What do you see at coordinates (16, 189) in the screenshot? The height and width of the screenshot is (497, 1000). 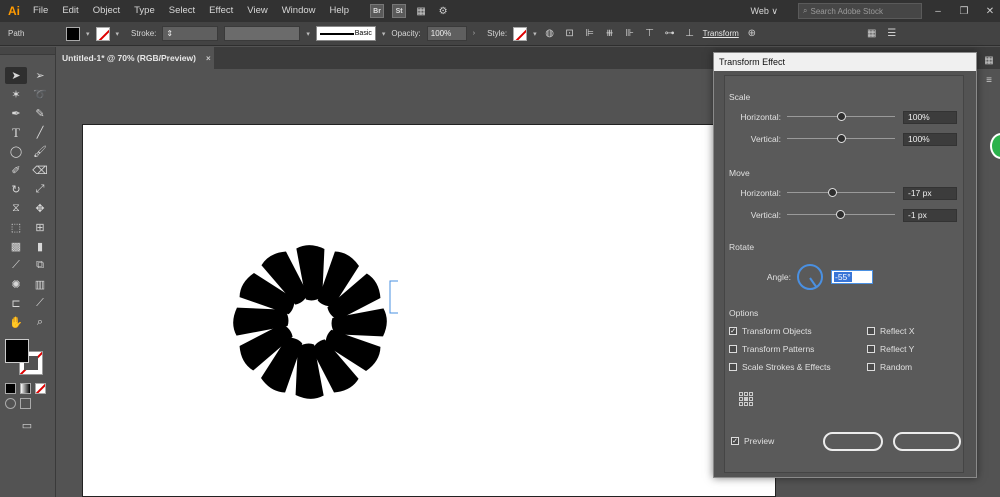 I see `rotate-tool-icon: ↻` at bounding box center [16, 189].